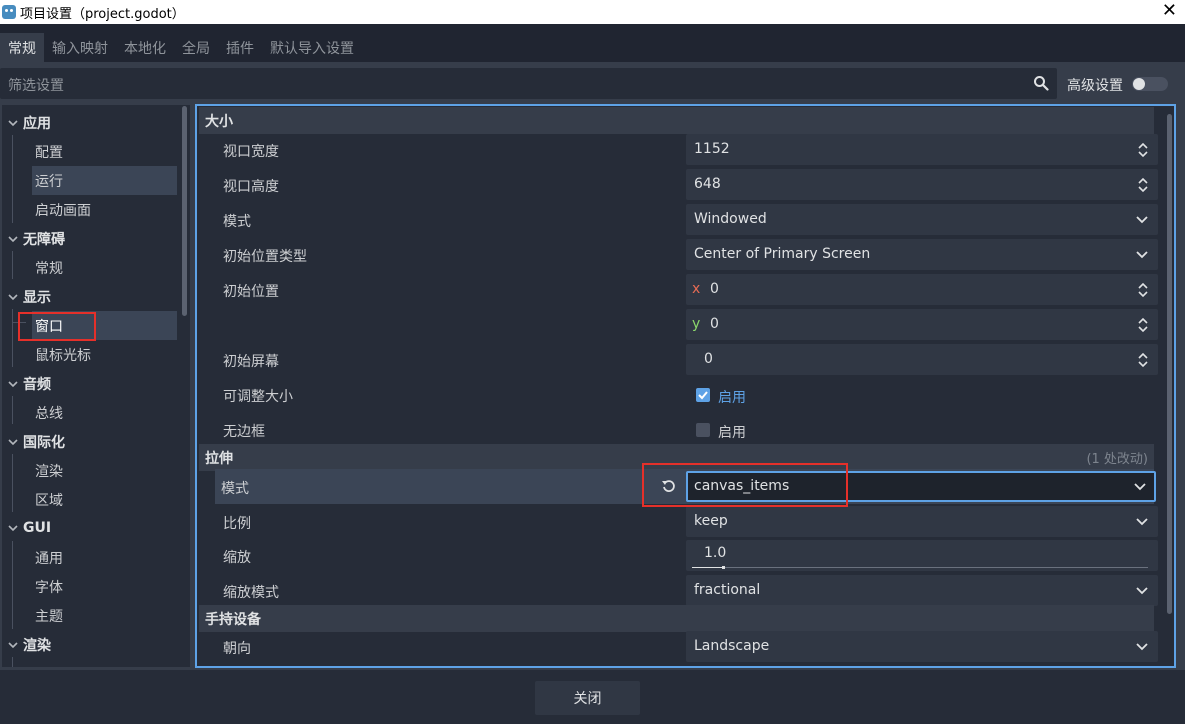 The width and height of the screenshot is (1185, 724). I want to click on stretch-scale-mode-dropdown: fractional, so click(922, 590).